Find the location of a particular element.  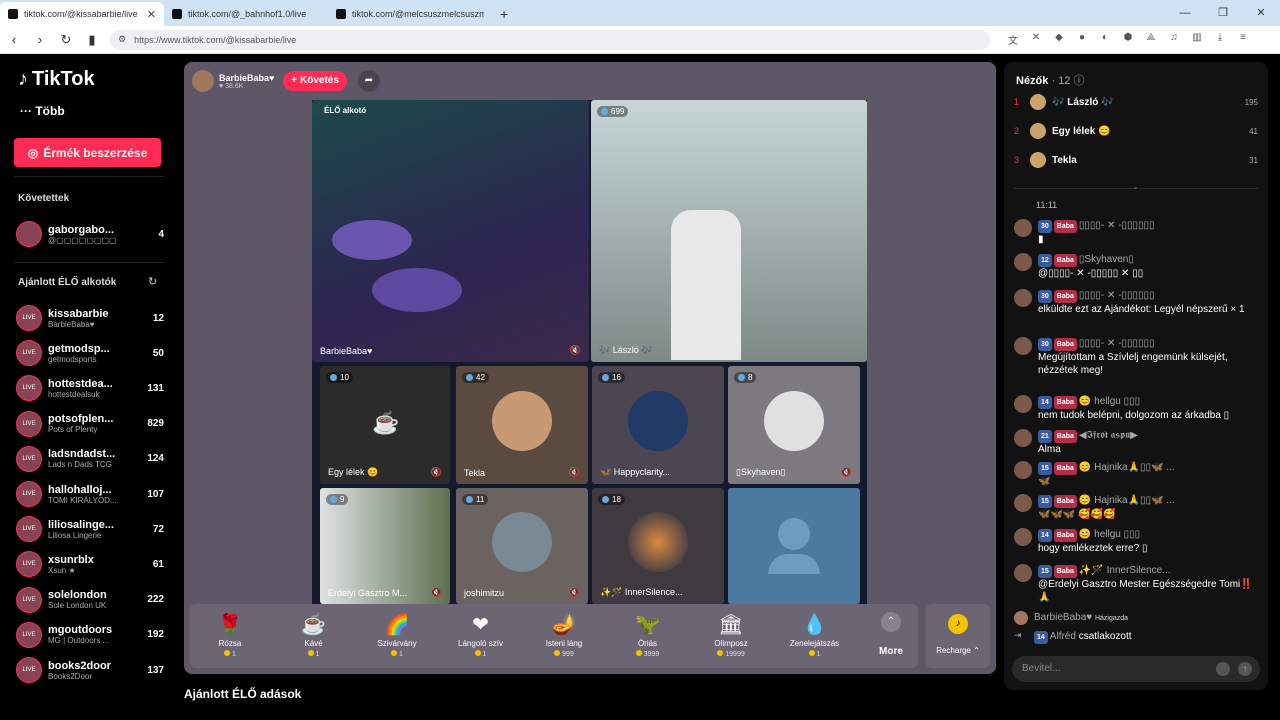

gift-item: 🌈 Szivárvány 1 is located at coordinates (397, 635).